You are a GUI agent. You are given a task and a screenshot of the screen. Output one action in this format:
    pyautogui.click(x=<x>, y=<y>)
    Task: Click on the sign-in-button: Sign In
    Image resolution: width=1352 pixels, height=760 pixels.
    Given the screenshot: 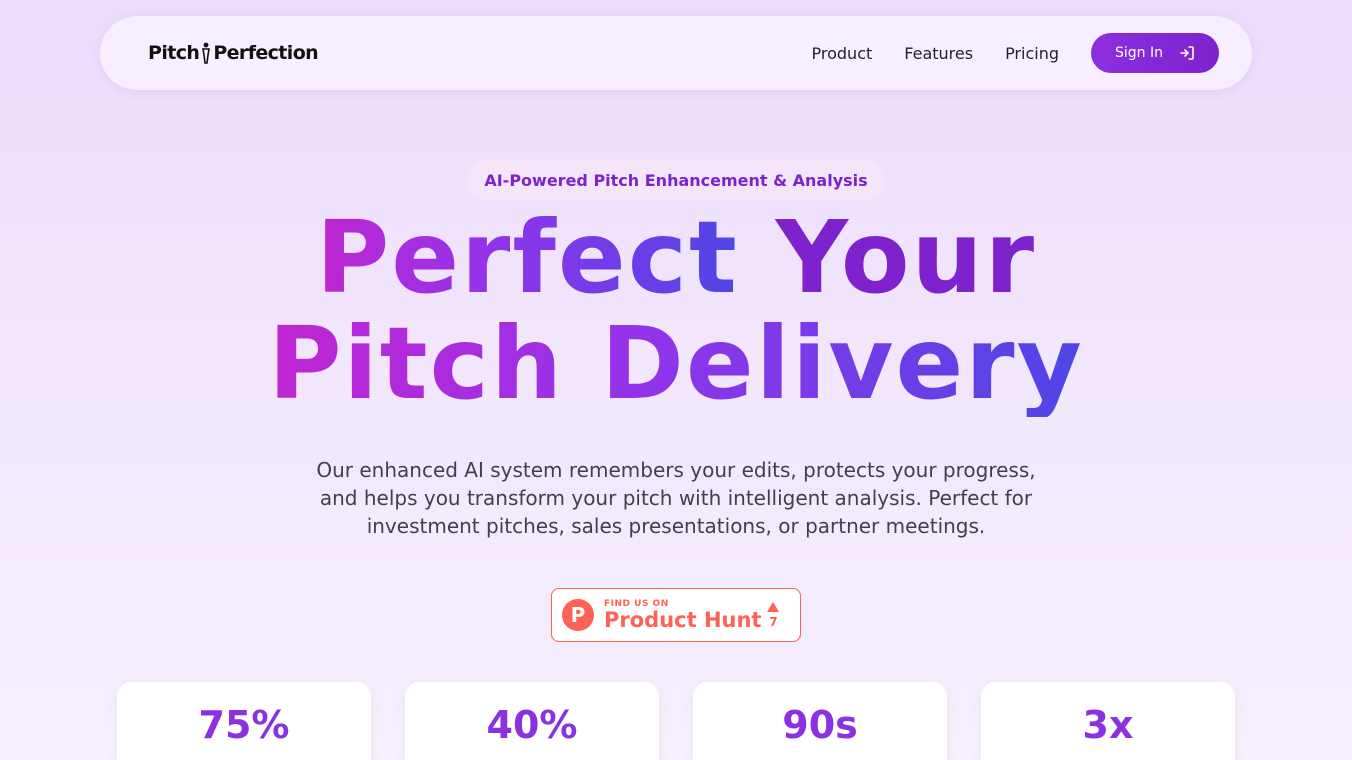 What is the action you would take?
    pyautogui.click(x=1155, y=53)
    